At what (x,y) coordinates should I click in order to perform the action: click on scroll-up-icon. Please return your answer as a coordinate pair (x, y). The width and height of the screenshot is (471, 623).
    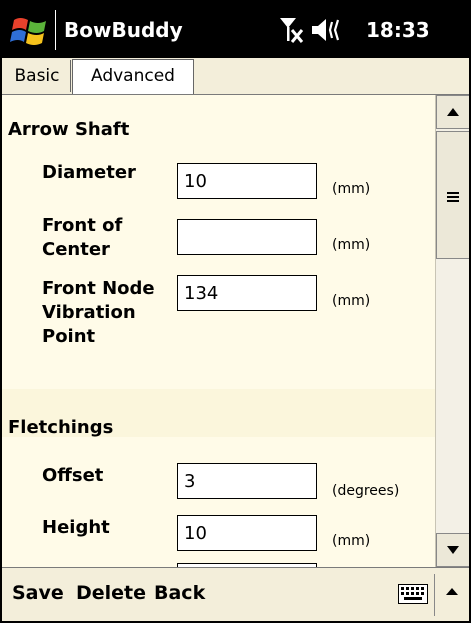
    Looking at the image, I should click on (453, 112).